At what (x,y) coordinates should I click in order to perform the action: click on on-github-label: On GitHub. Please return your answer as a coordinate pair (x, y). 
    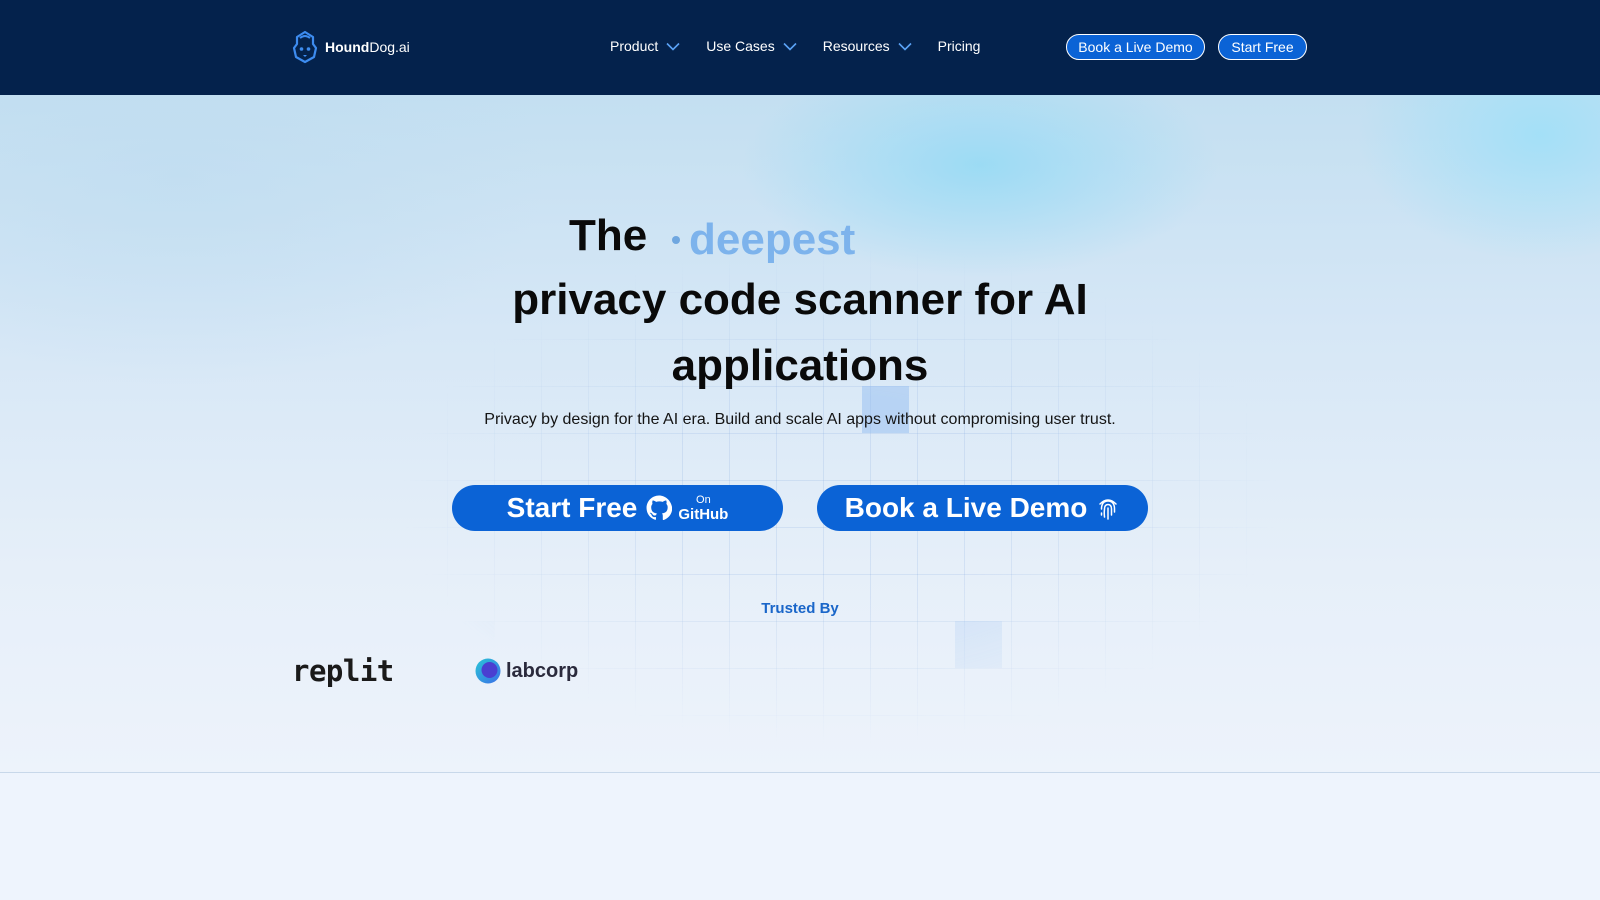
    Looking at the image, I should click on (703, 508).